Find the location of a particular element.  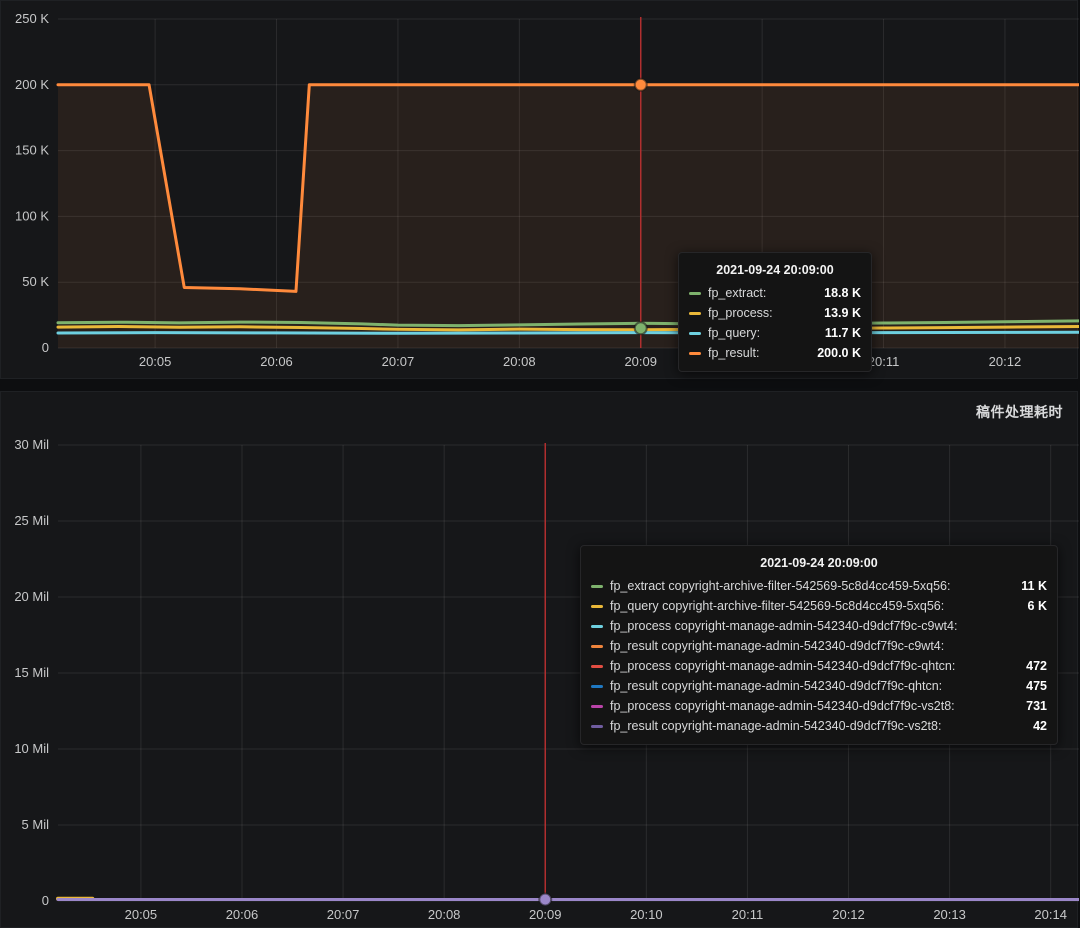

series-value: 42 is located at coordinates (1040, 726).